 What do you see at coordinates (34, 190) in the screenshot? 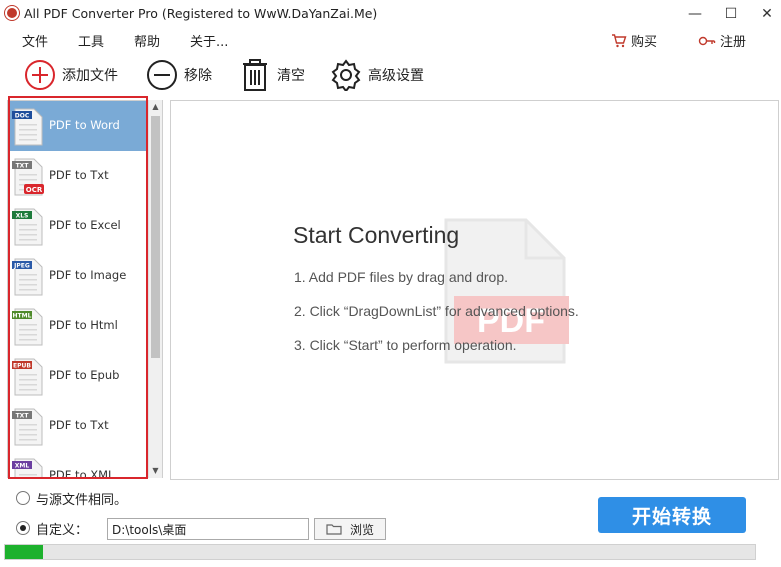
I see `ocr-badge: OCR` at bounding box center [34, 190].